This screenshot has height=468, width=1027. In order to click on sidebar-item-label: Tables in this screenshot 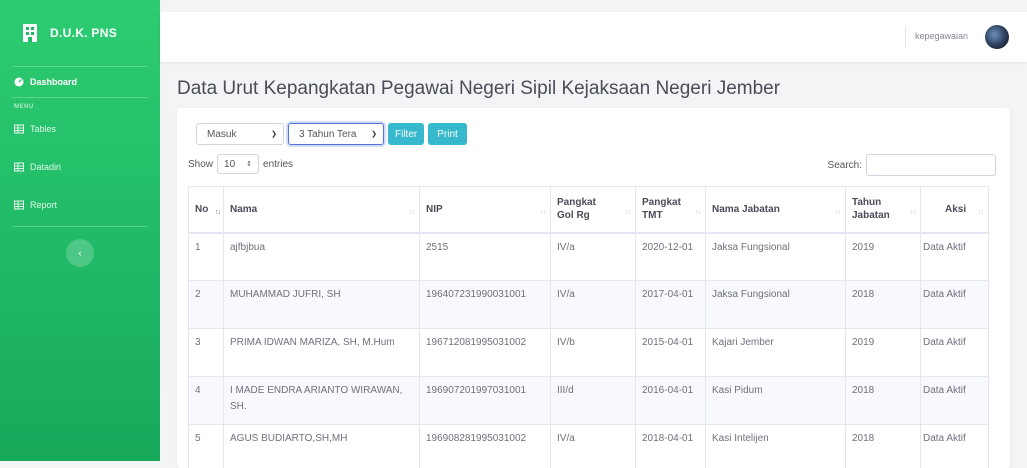, I will do `click(43, 129)`.